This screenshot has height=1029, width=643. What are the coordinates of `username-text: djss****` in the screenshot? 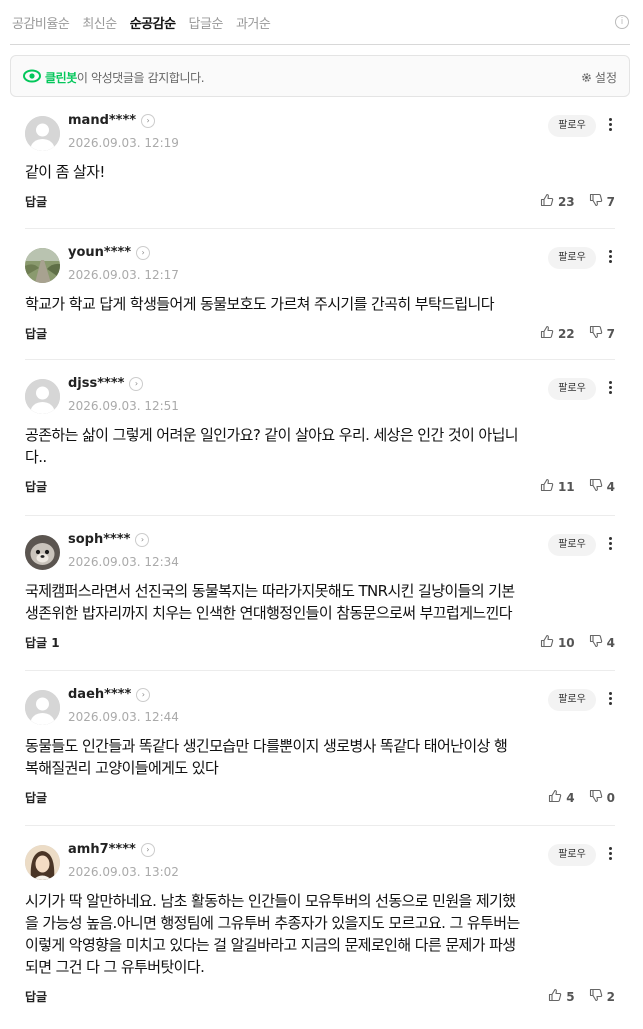 It's located at (96, 383).